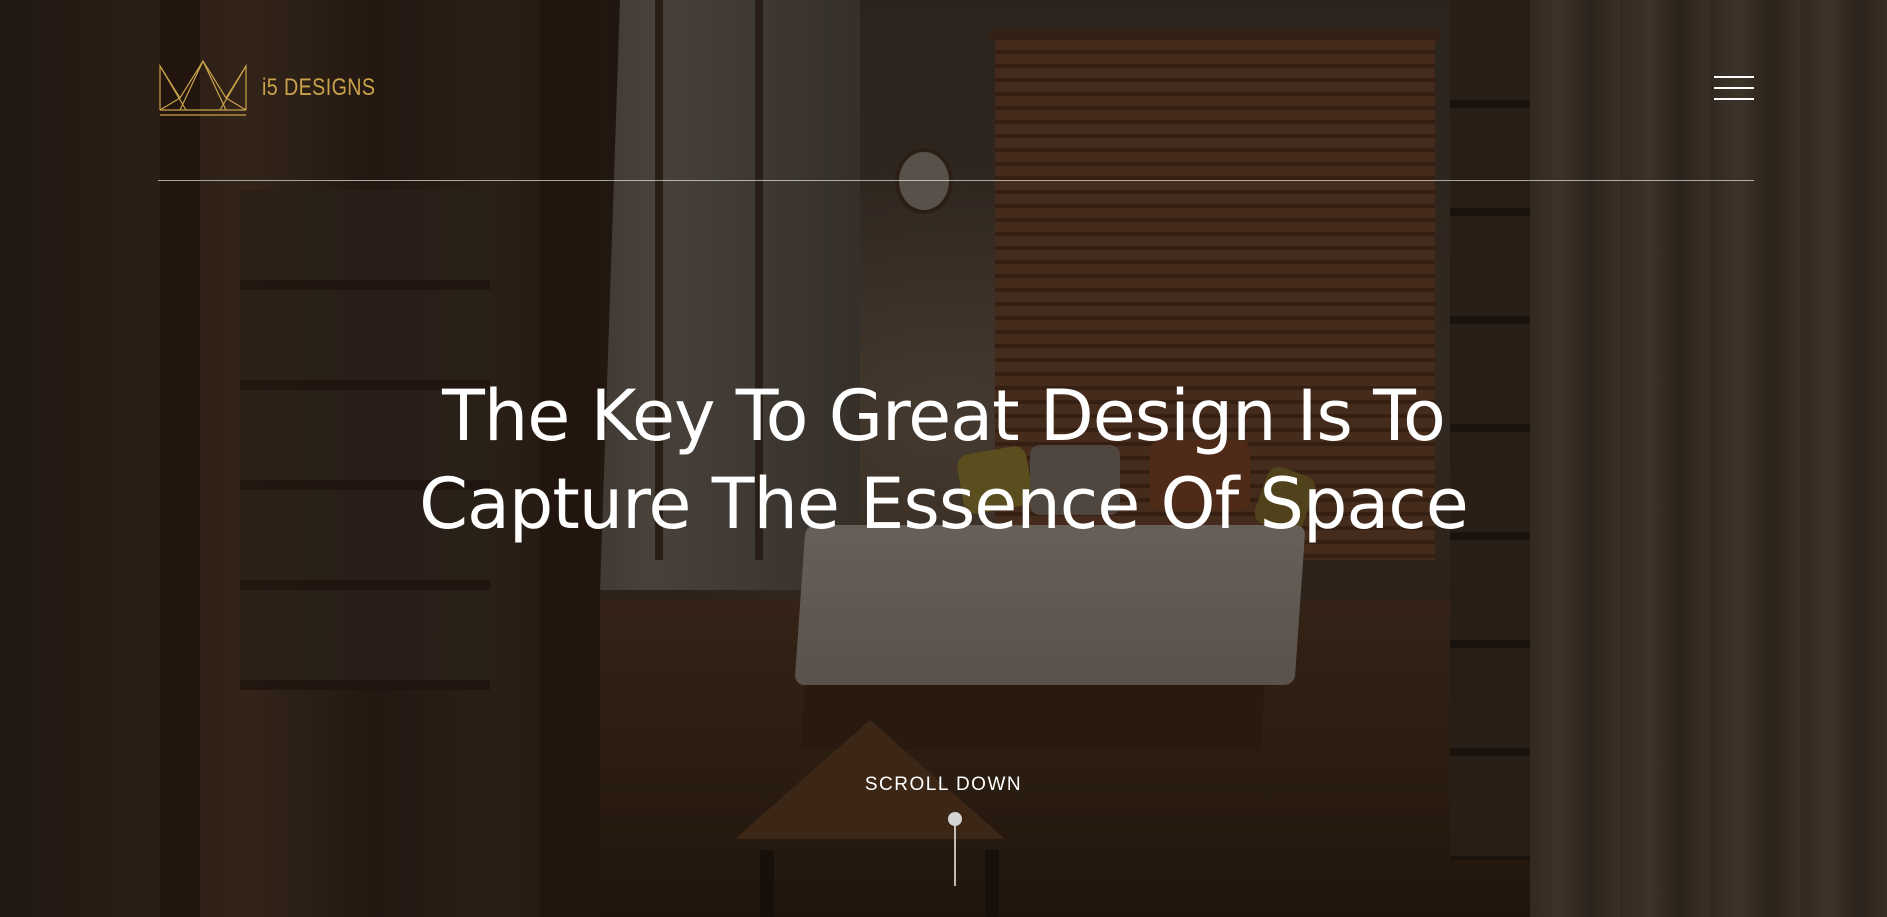 The width and height of the screenshot is (1887, 917). Describe the element at coordinates (955, 819) in the screenshot. I see `scroll-indicator-dot` at that location.